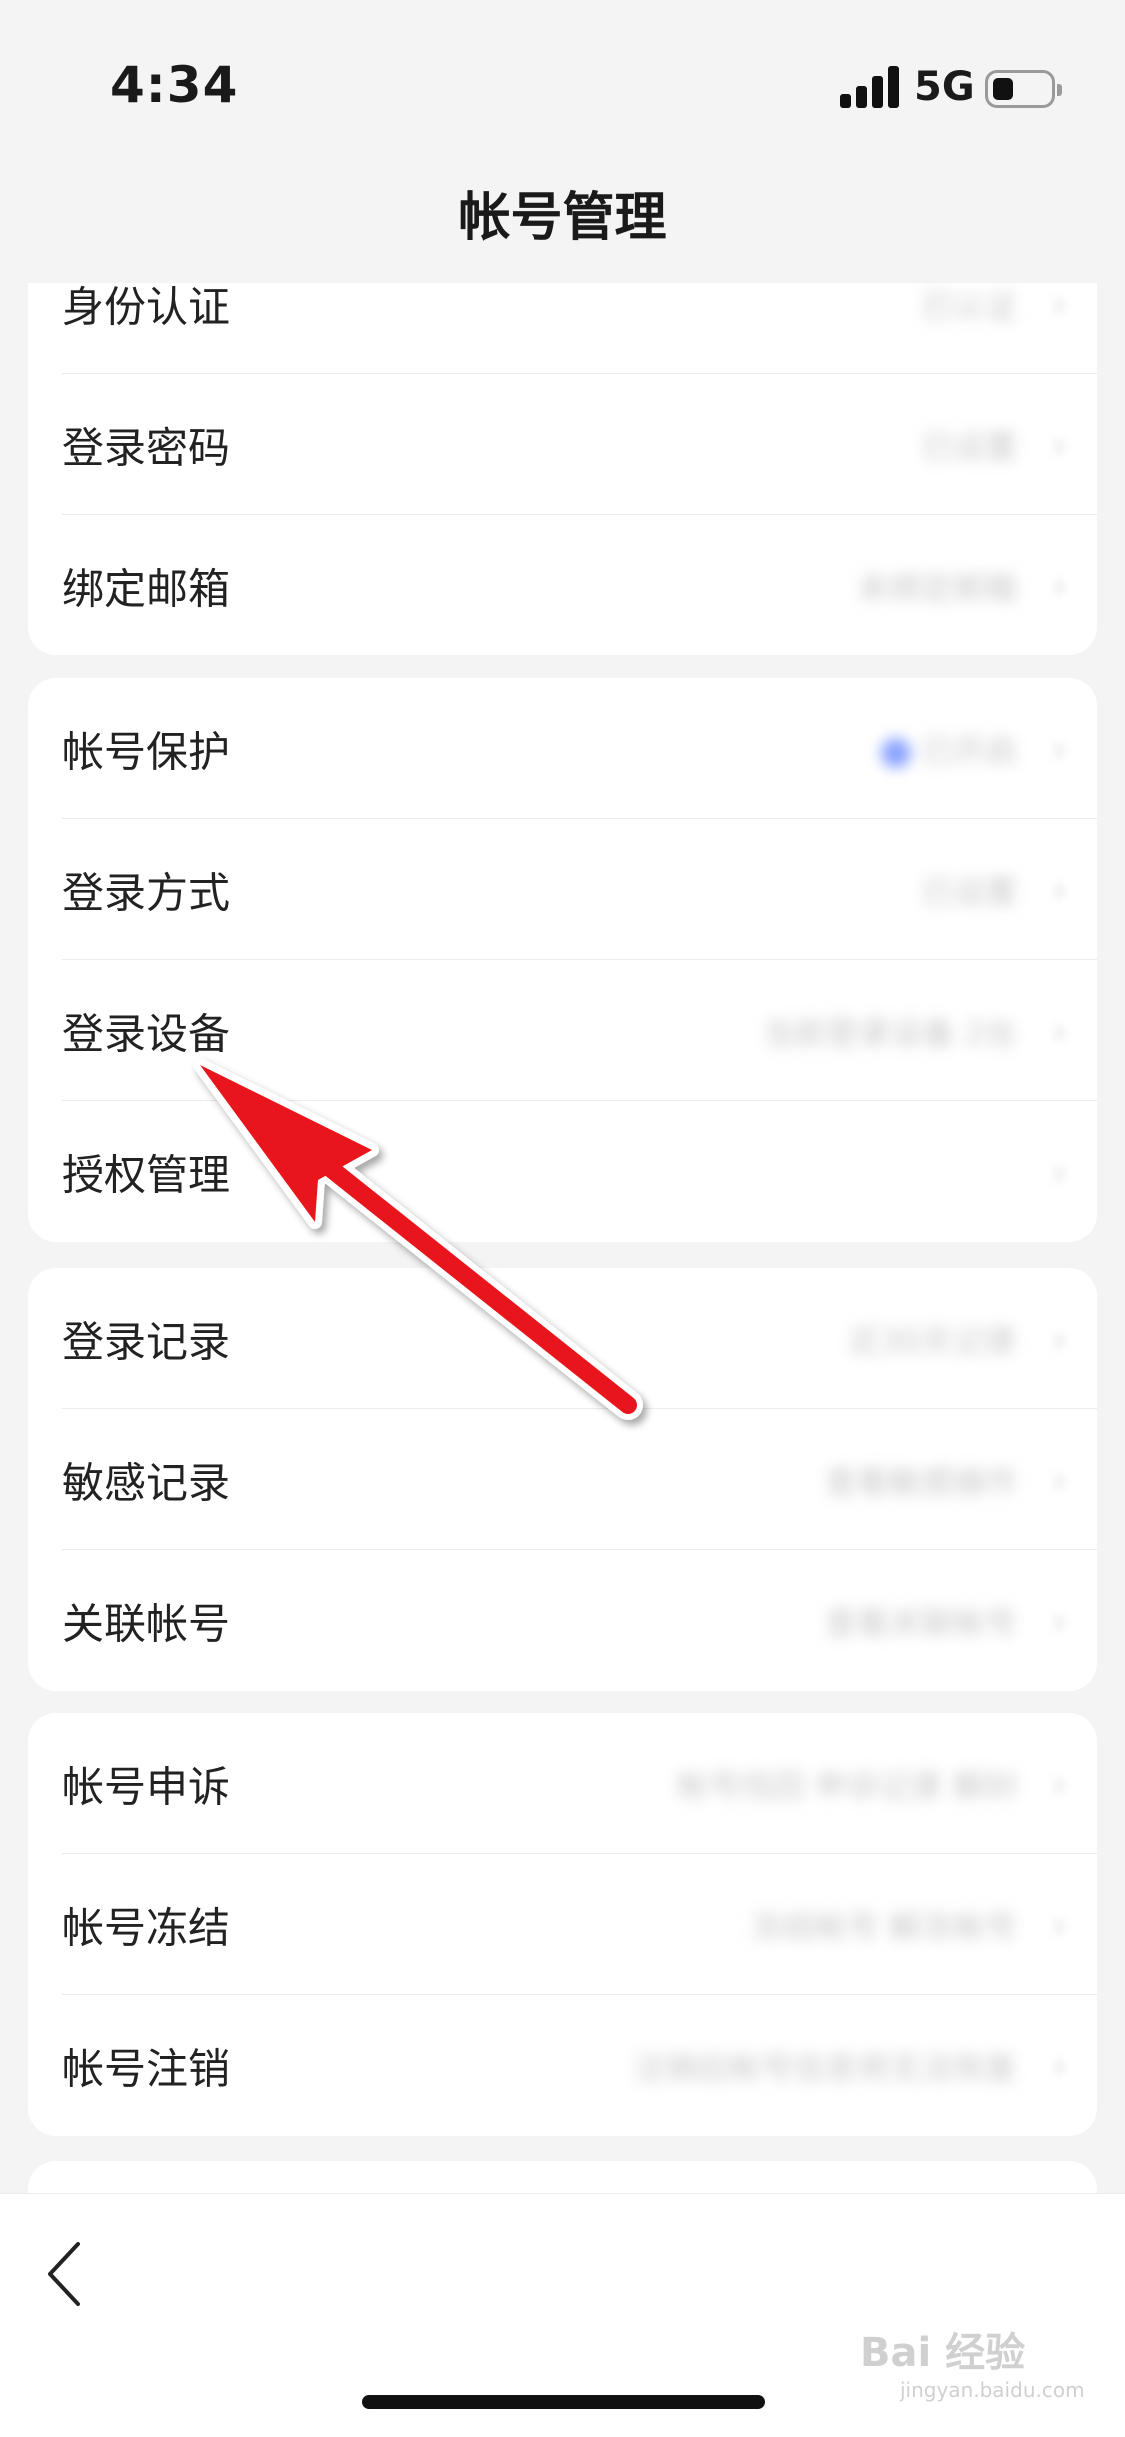 Image resolution: width=1125 pixels, height=2437 pixels. Describe the element at coordinates (948, 749) in the screenshot. I see `row-value: 已开启` at that location.